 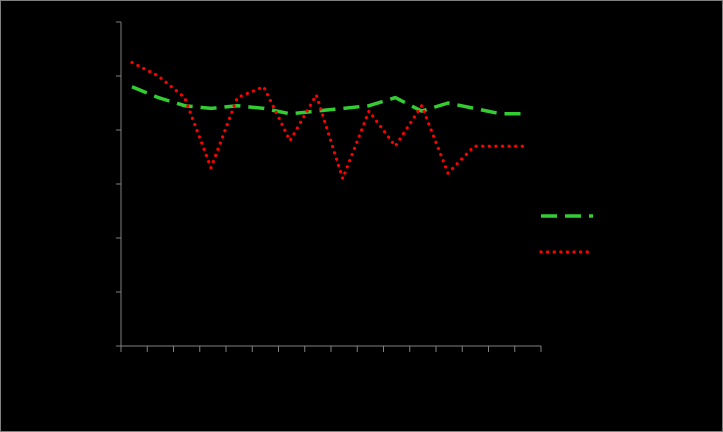 I want to click on legend, so click(x=567, y=234).